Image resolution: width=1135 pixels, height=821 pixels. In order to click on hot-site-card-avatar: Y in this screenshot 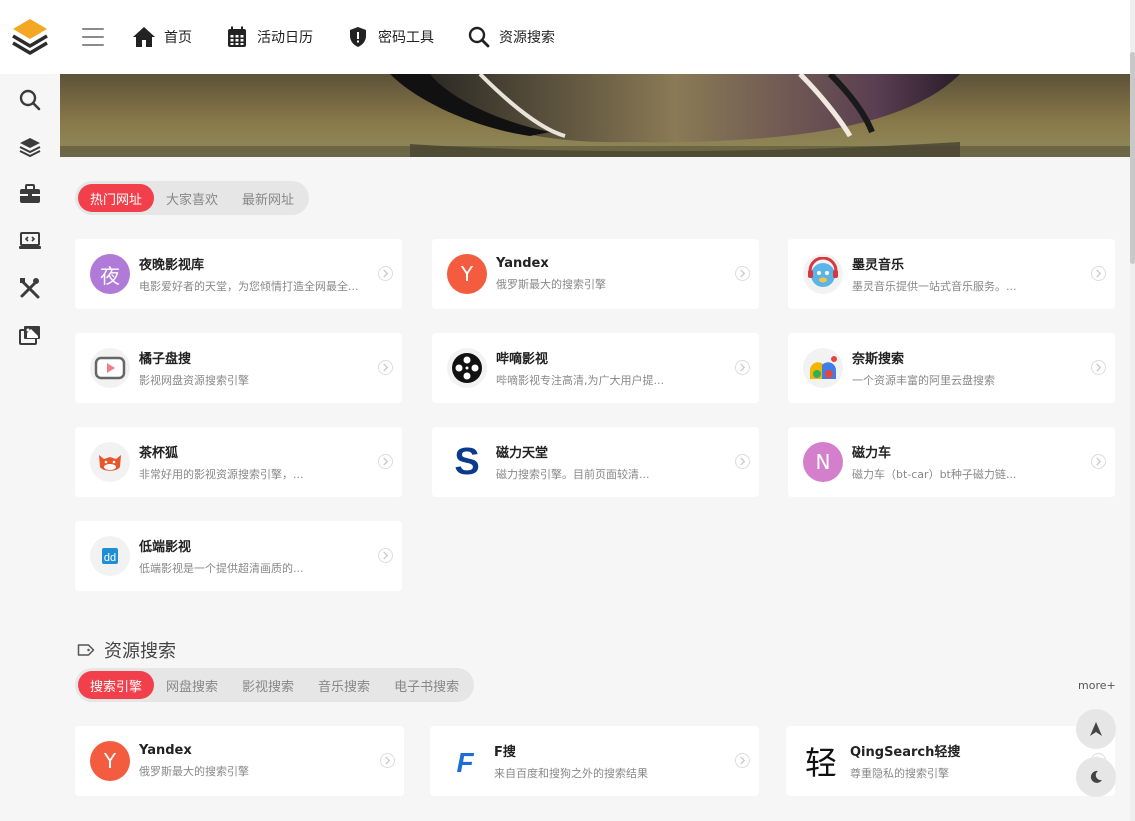, I will do `click(467, 274)`.